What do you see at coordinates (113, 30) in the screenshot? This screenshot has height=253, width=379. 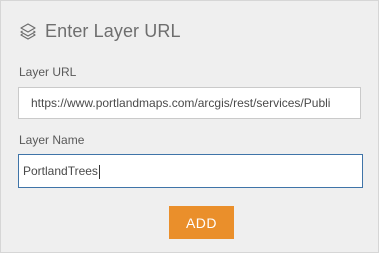 I see `panel-title: Enter Layer URL` at bounding box center [113, 30].